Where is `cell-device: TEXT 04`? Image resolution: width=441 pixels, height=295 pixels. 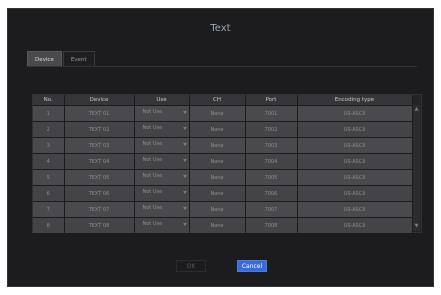
cell-device: TEXT 04 is located at coordinates (99, 161).